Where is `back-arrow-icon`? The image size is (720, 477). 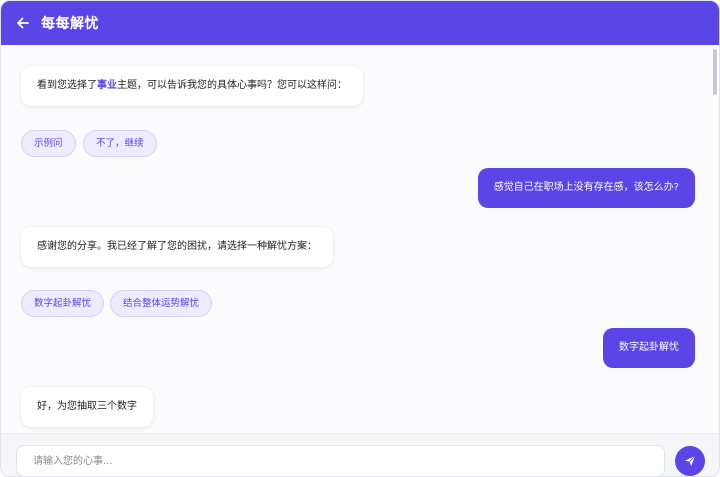 back-arrow-icon is located at coordinates (23, 23).